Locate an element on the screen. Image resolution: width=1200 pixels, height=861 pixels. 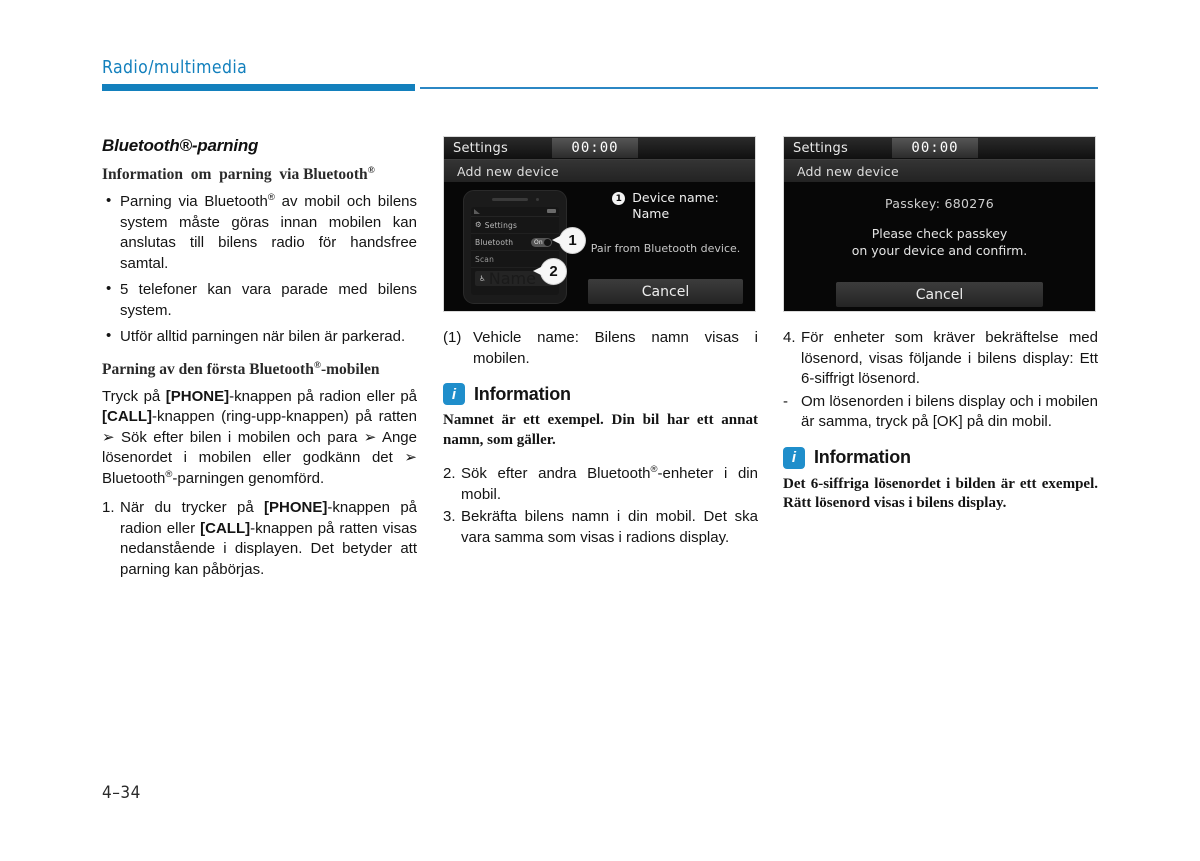
phone-row-bluetooth: Bluetooth On is located at coordinates (515, 242).